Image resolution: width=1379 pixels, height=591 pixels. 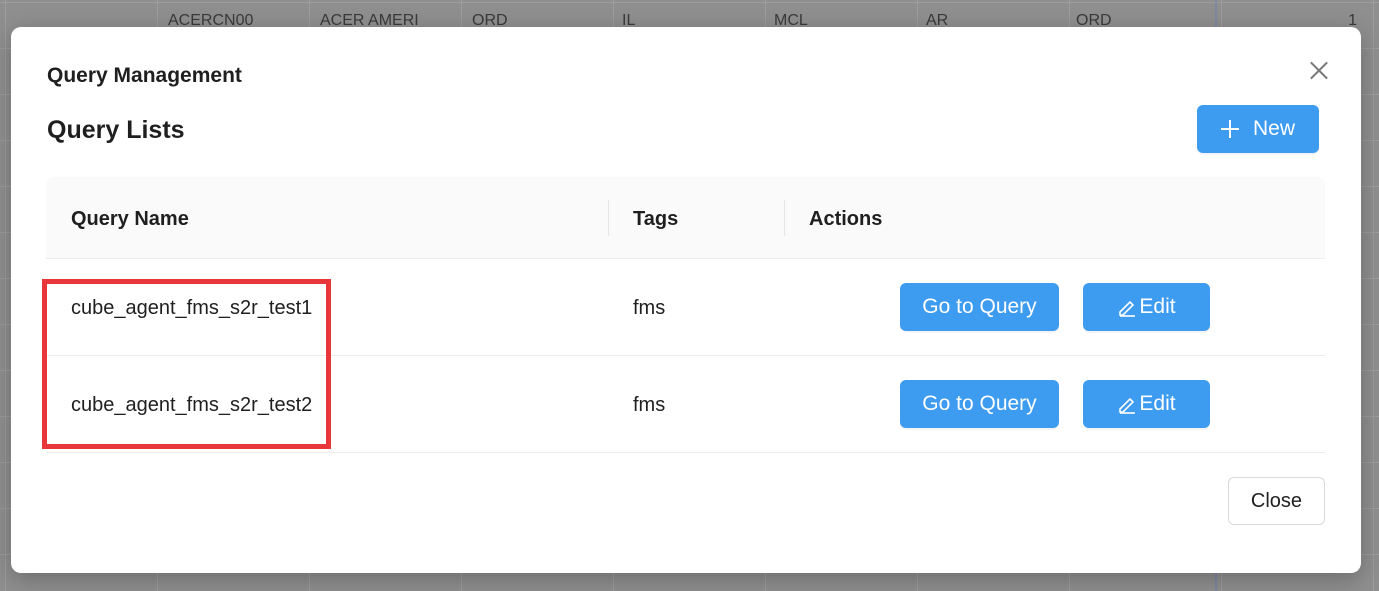 I want to click on close-button: Close, so click(x=1276, y=501).